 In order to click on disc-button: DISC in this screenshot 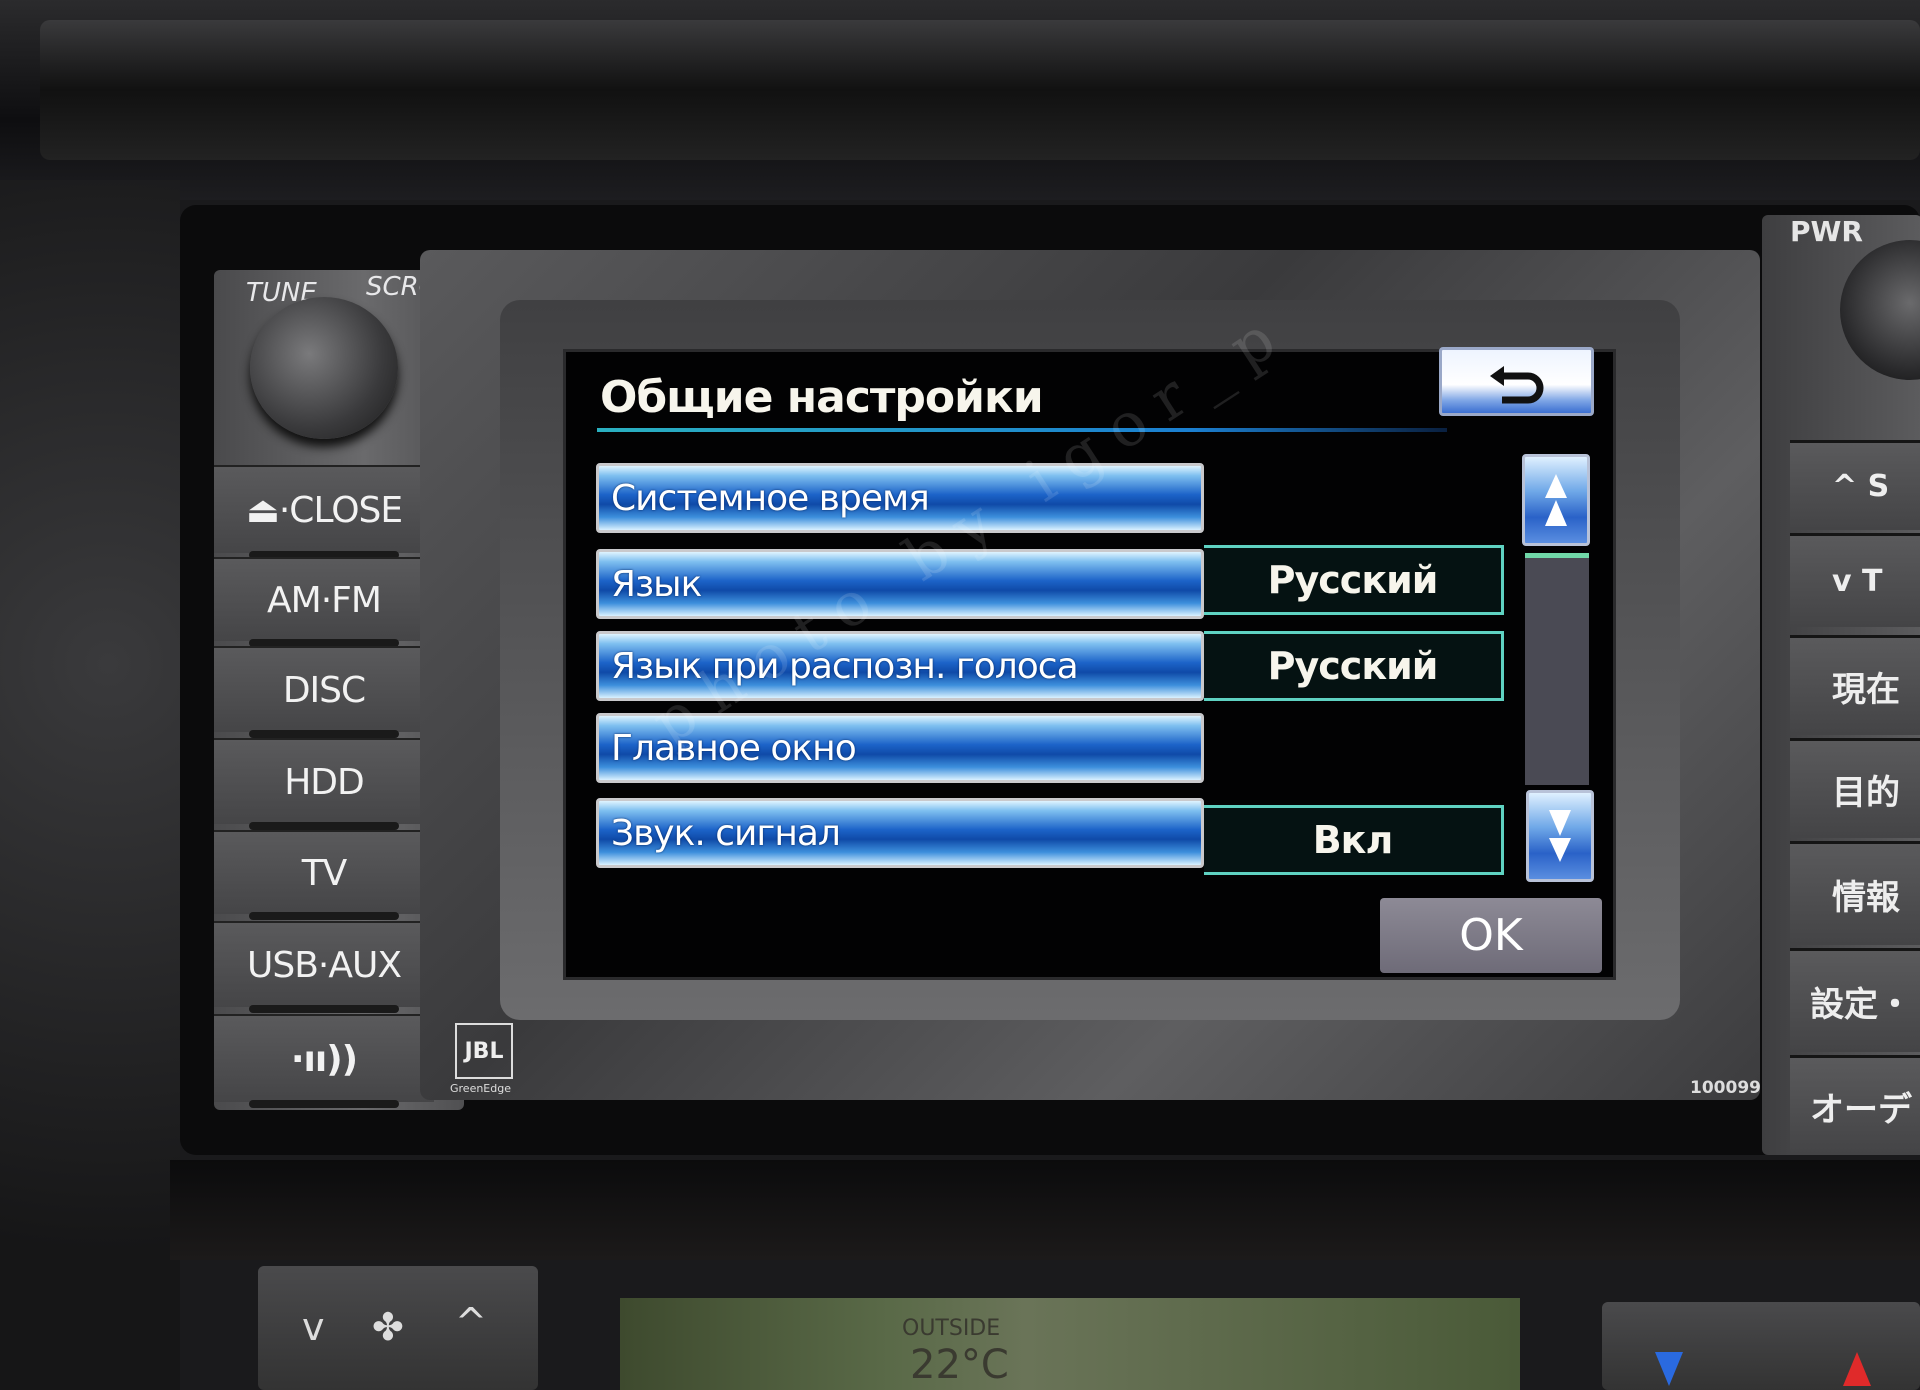, I will do `click(324, 692)`.